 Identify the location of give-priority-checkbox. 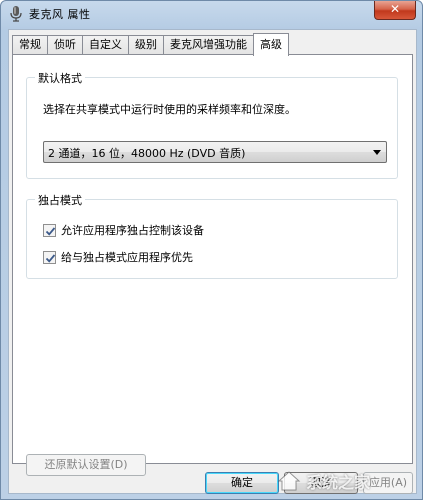
(49, 257).